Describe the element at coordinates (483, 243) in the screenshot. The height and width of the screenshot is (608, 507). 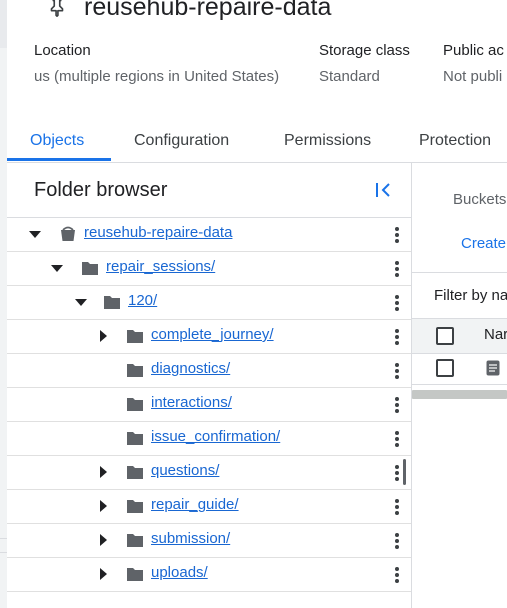
I see `create-folder-button: Create` at that location.